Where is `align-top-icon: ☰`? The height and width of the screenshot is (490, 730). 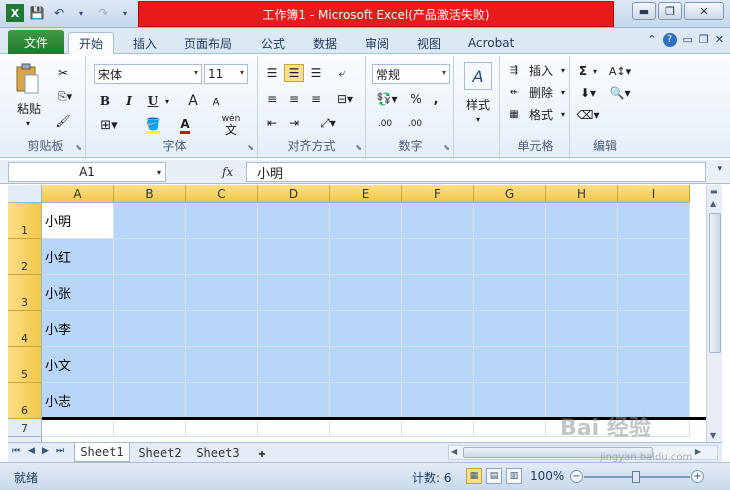
align-top-icon: ☰ is located at coordinates (272, 73).